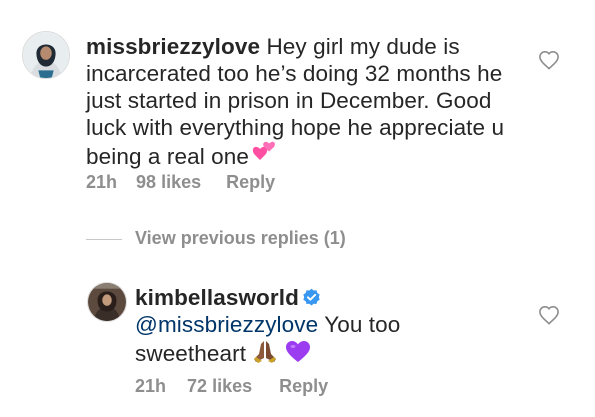 This screenshot has width=595, height=417. I want to click on comment-meta: 21h 98 likes Reply, so click(180, 182).